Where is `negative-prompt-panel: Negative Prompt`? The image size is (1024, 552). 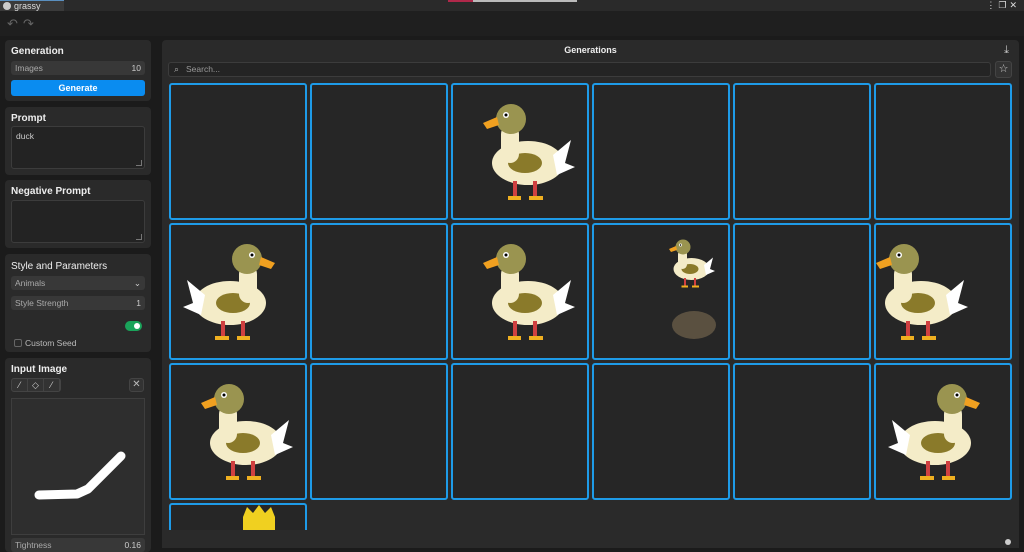
negative-prompt-panel: Negative Prompt is located at coordinates (78, 214).